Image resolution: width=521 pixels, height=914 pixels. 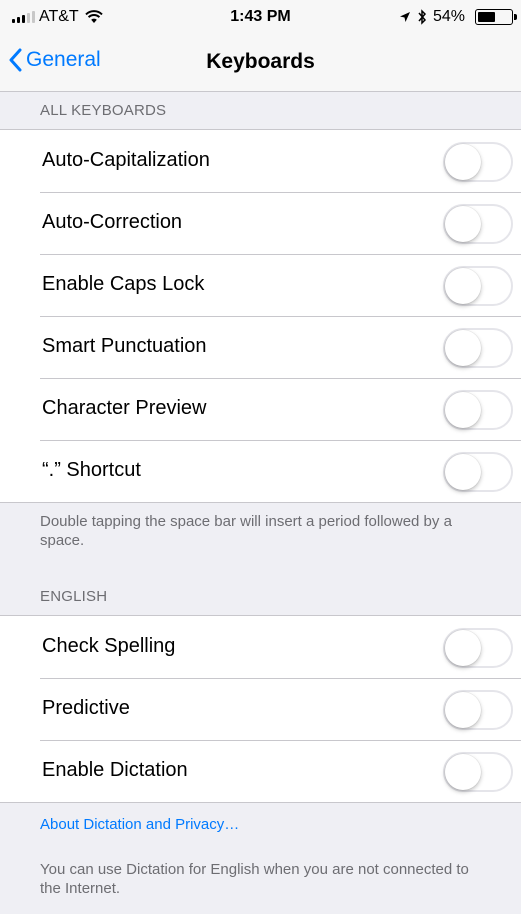 What do you see at coordinates (103, 110) in the screenshot?
I see `section-header-all-keyboards: ALL KEYBOARDS` at bounding box center [103, 110].